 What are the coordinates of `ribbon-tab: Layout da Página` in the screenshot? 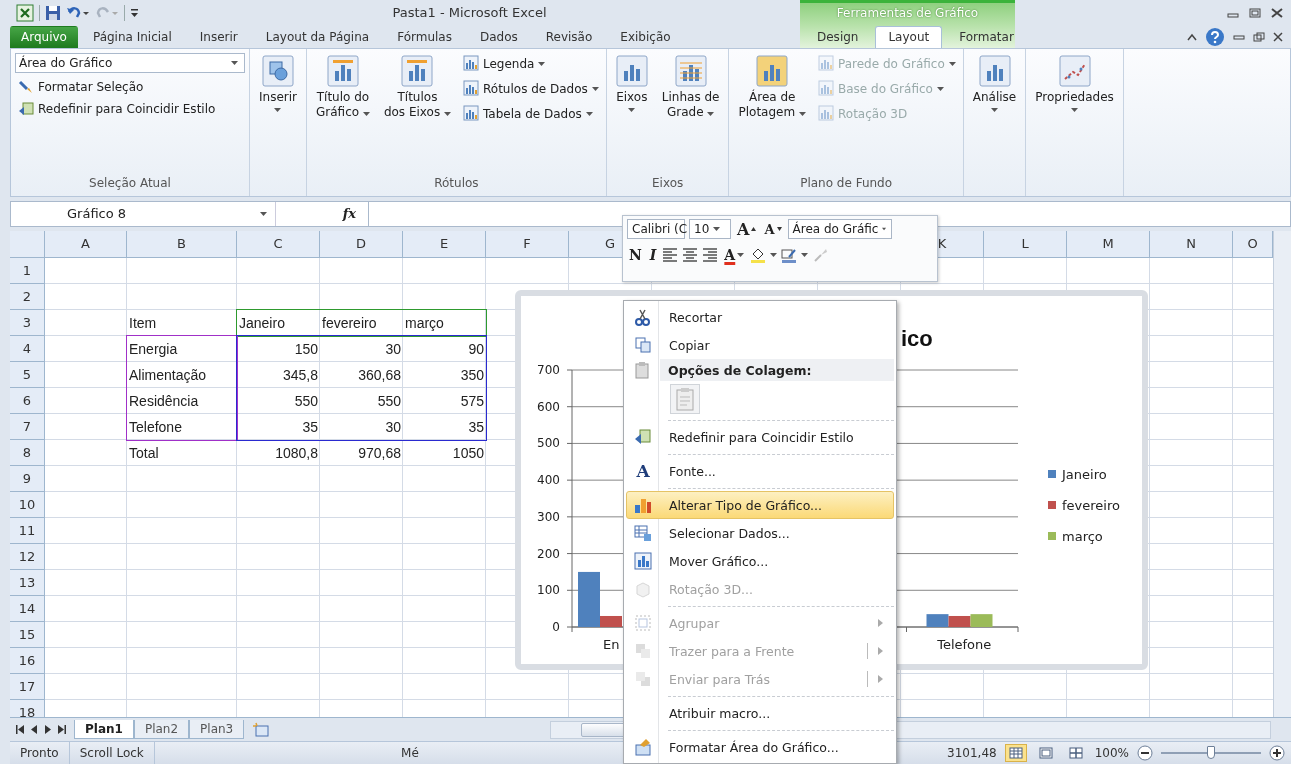 It's located at (317, 36).